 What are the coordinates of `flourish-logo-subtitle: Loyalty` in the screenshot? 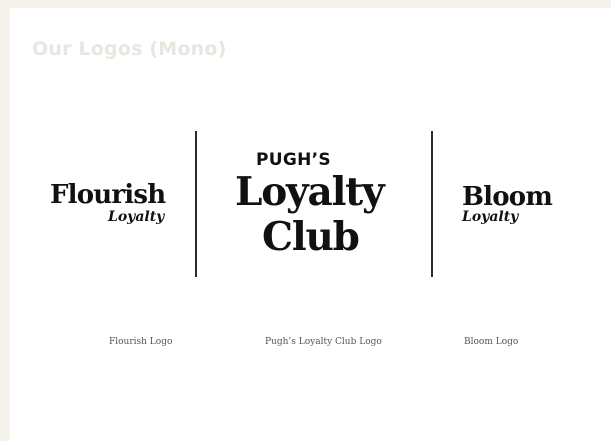 It's located at (136, 217).